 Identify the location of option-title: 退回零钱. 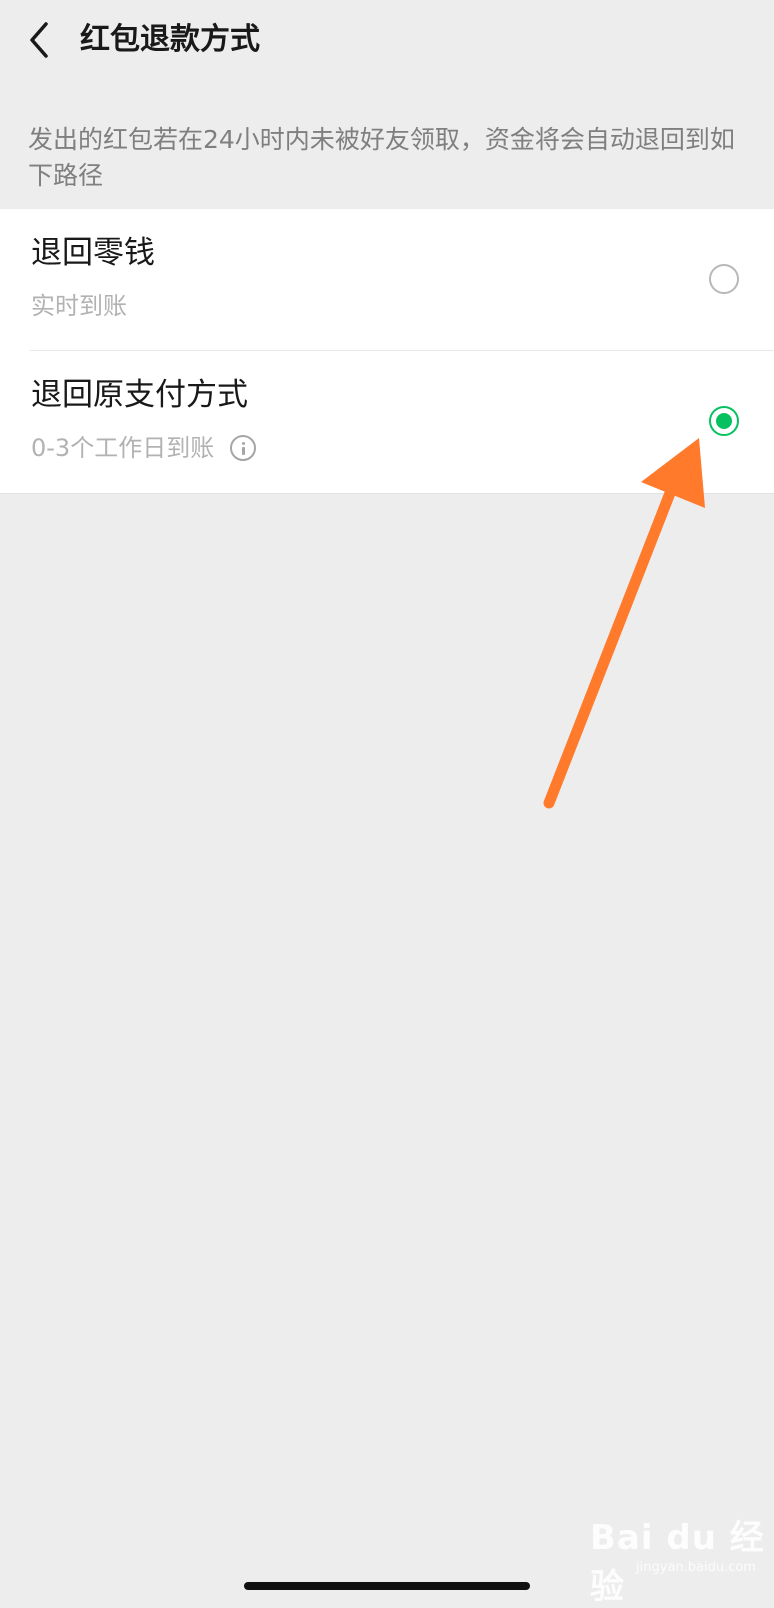
(93, 253).